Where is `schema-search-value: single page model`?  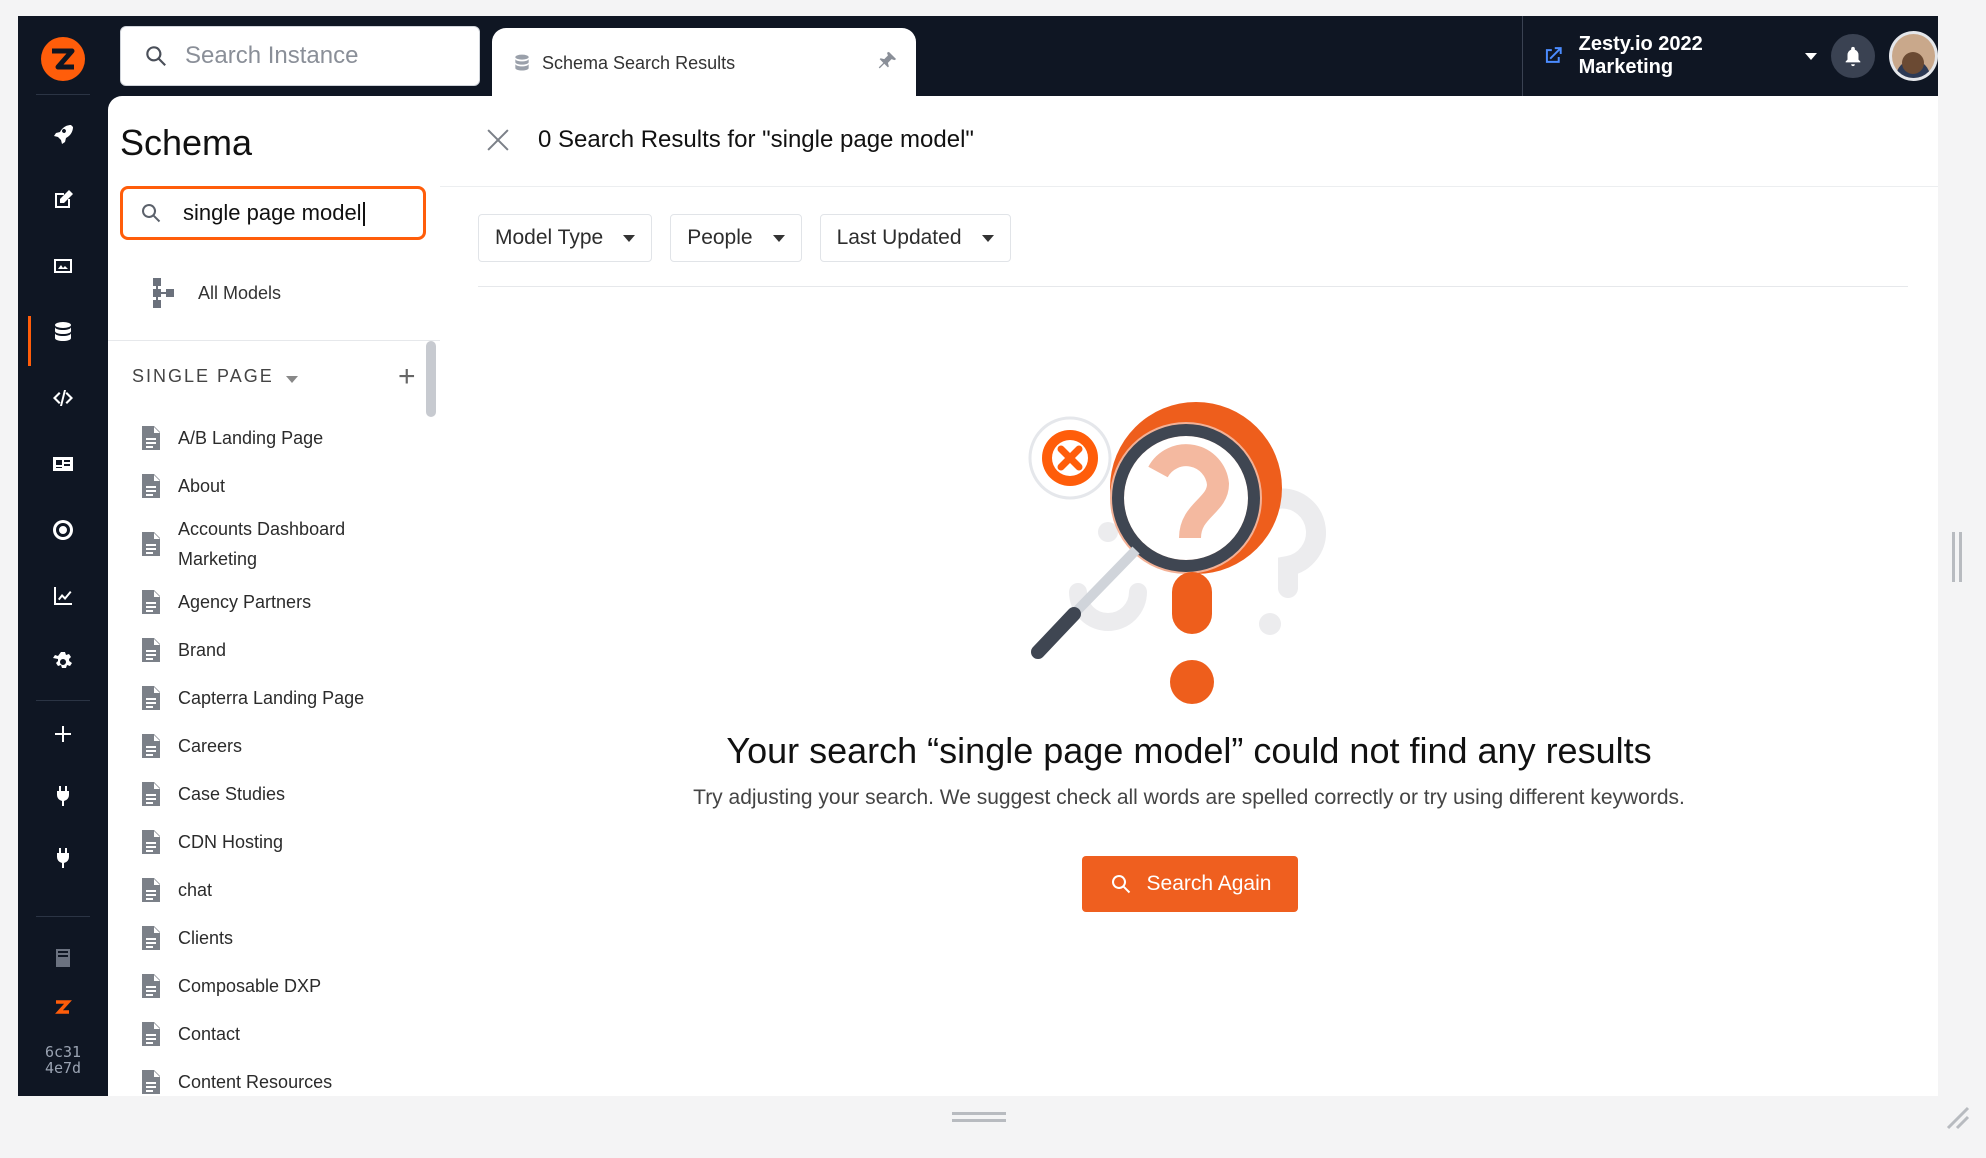 schema-search-value: single page model is located at coordinates (274, 213).